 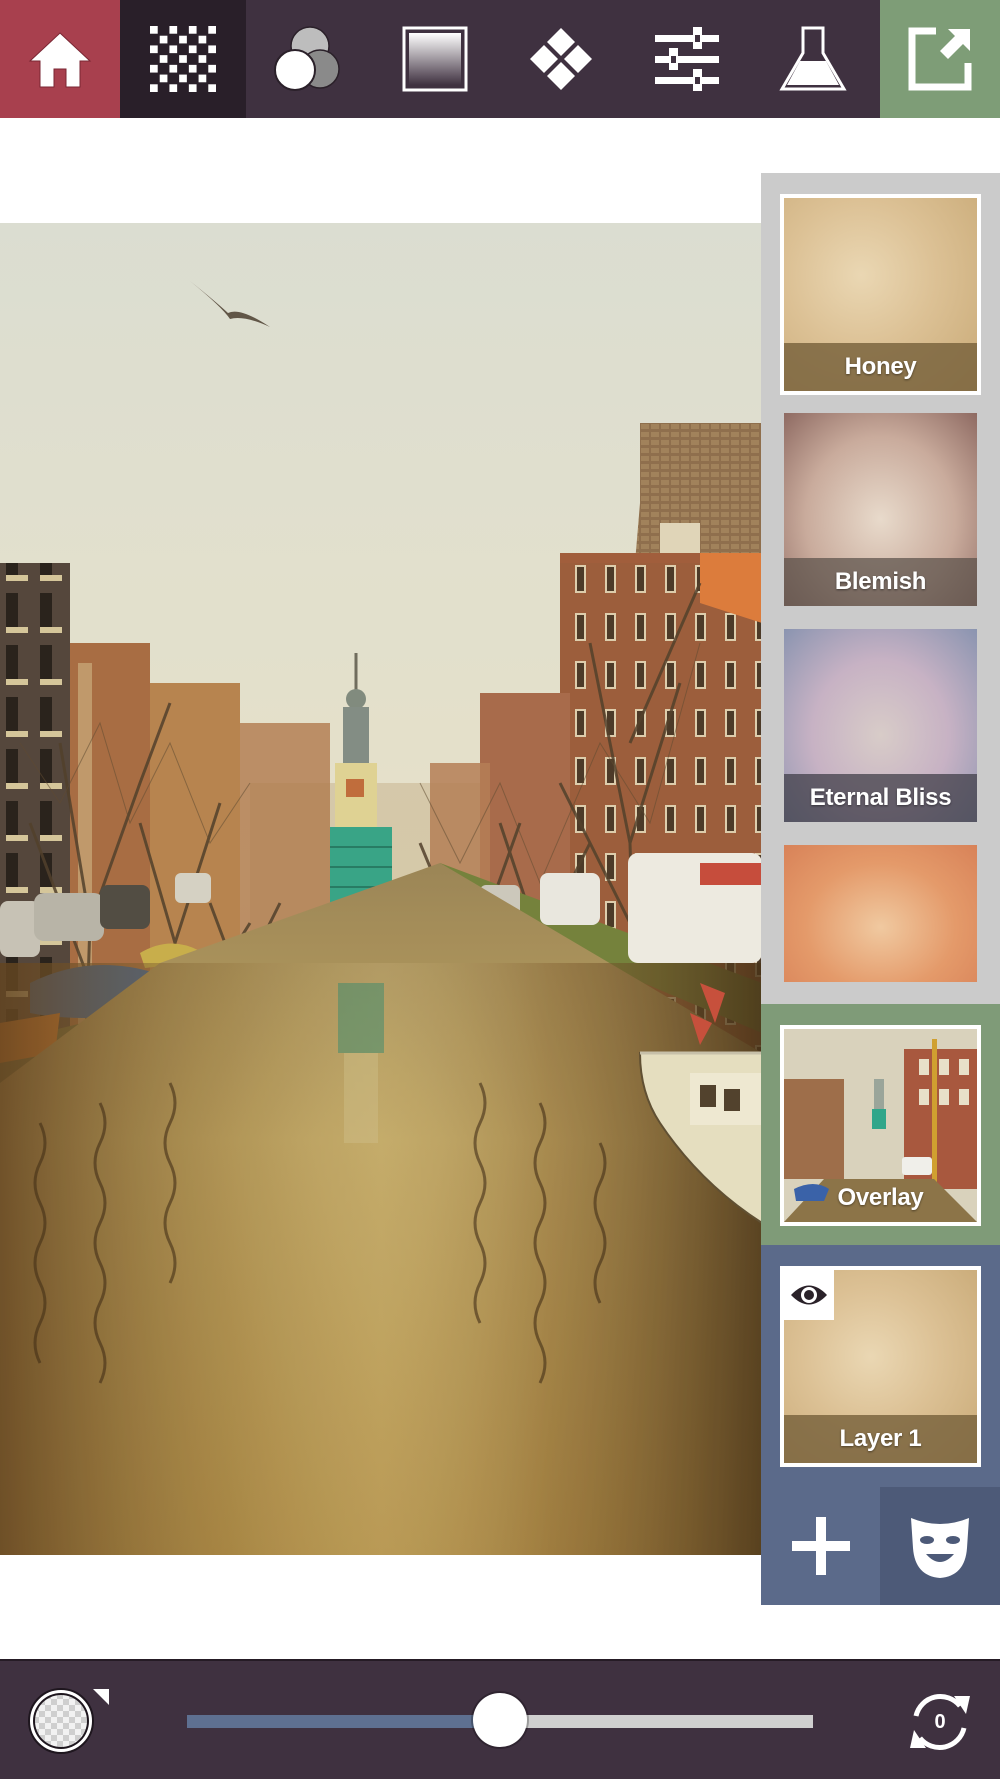 I want to click on texture-list: Honey Blemish Eternal Bliss, so click(x=880, y=588).